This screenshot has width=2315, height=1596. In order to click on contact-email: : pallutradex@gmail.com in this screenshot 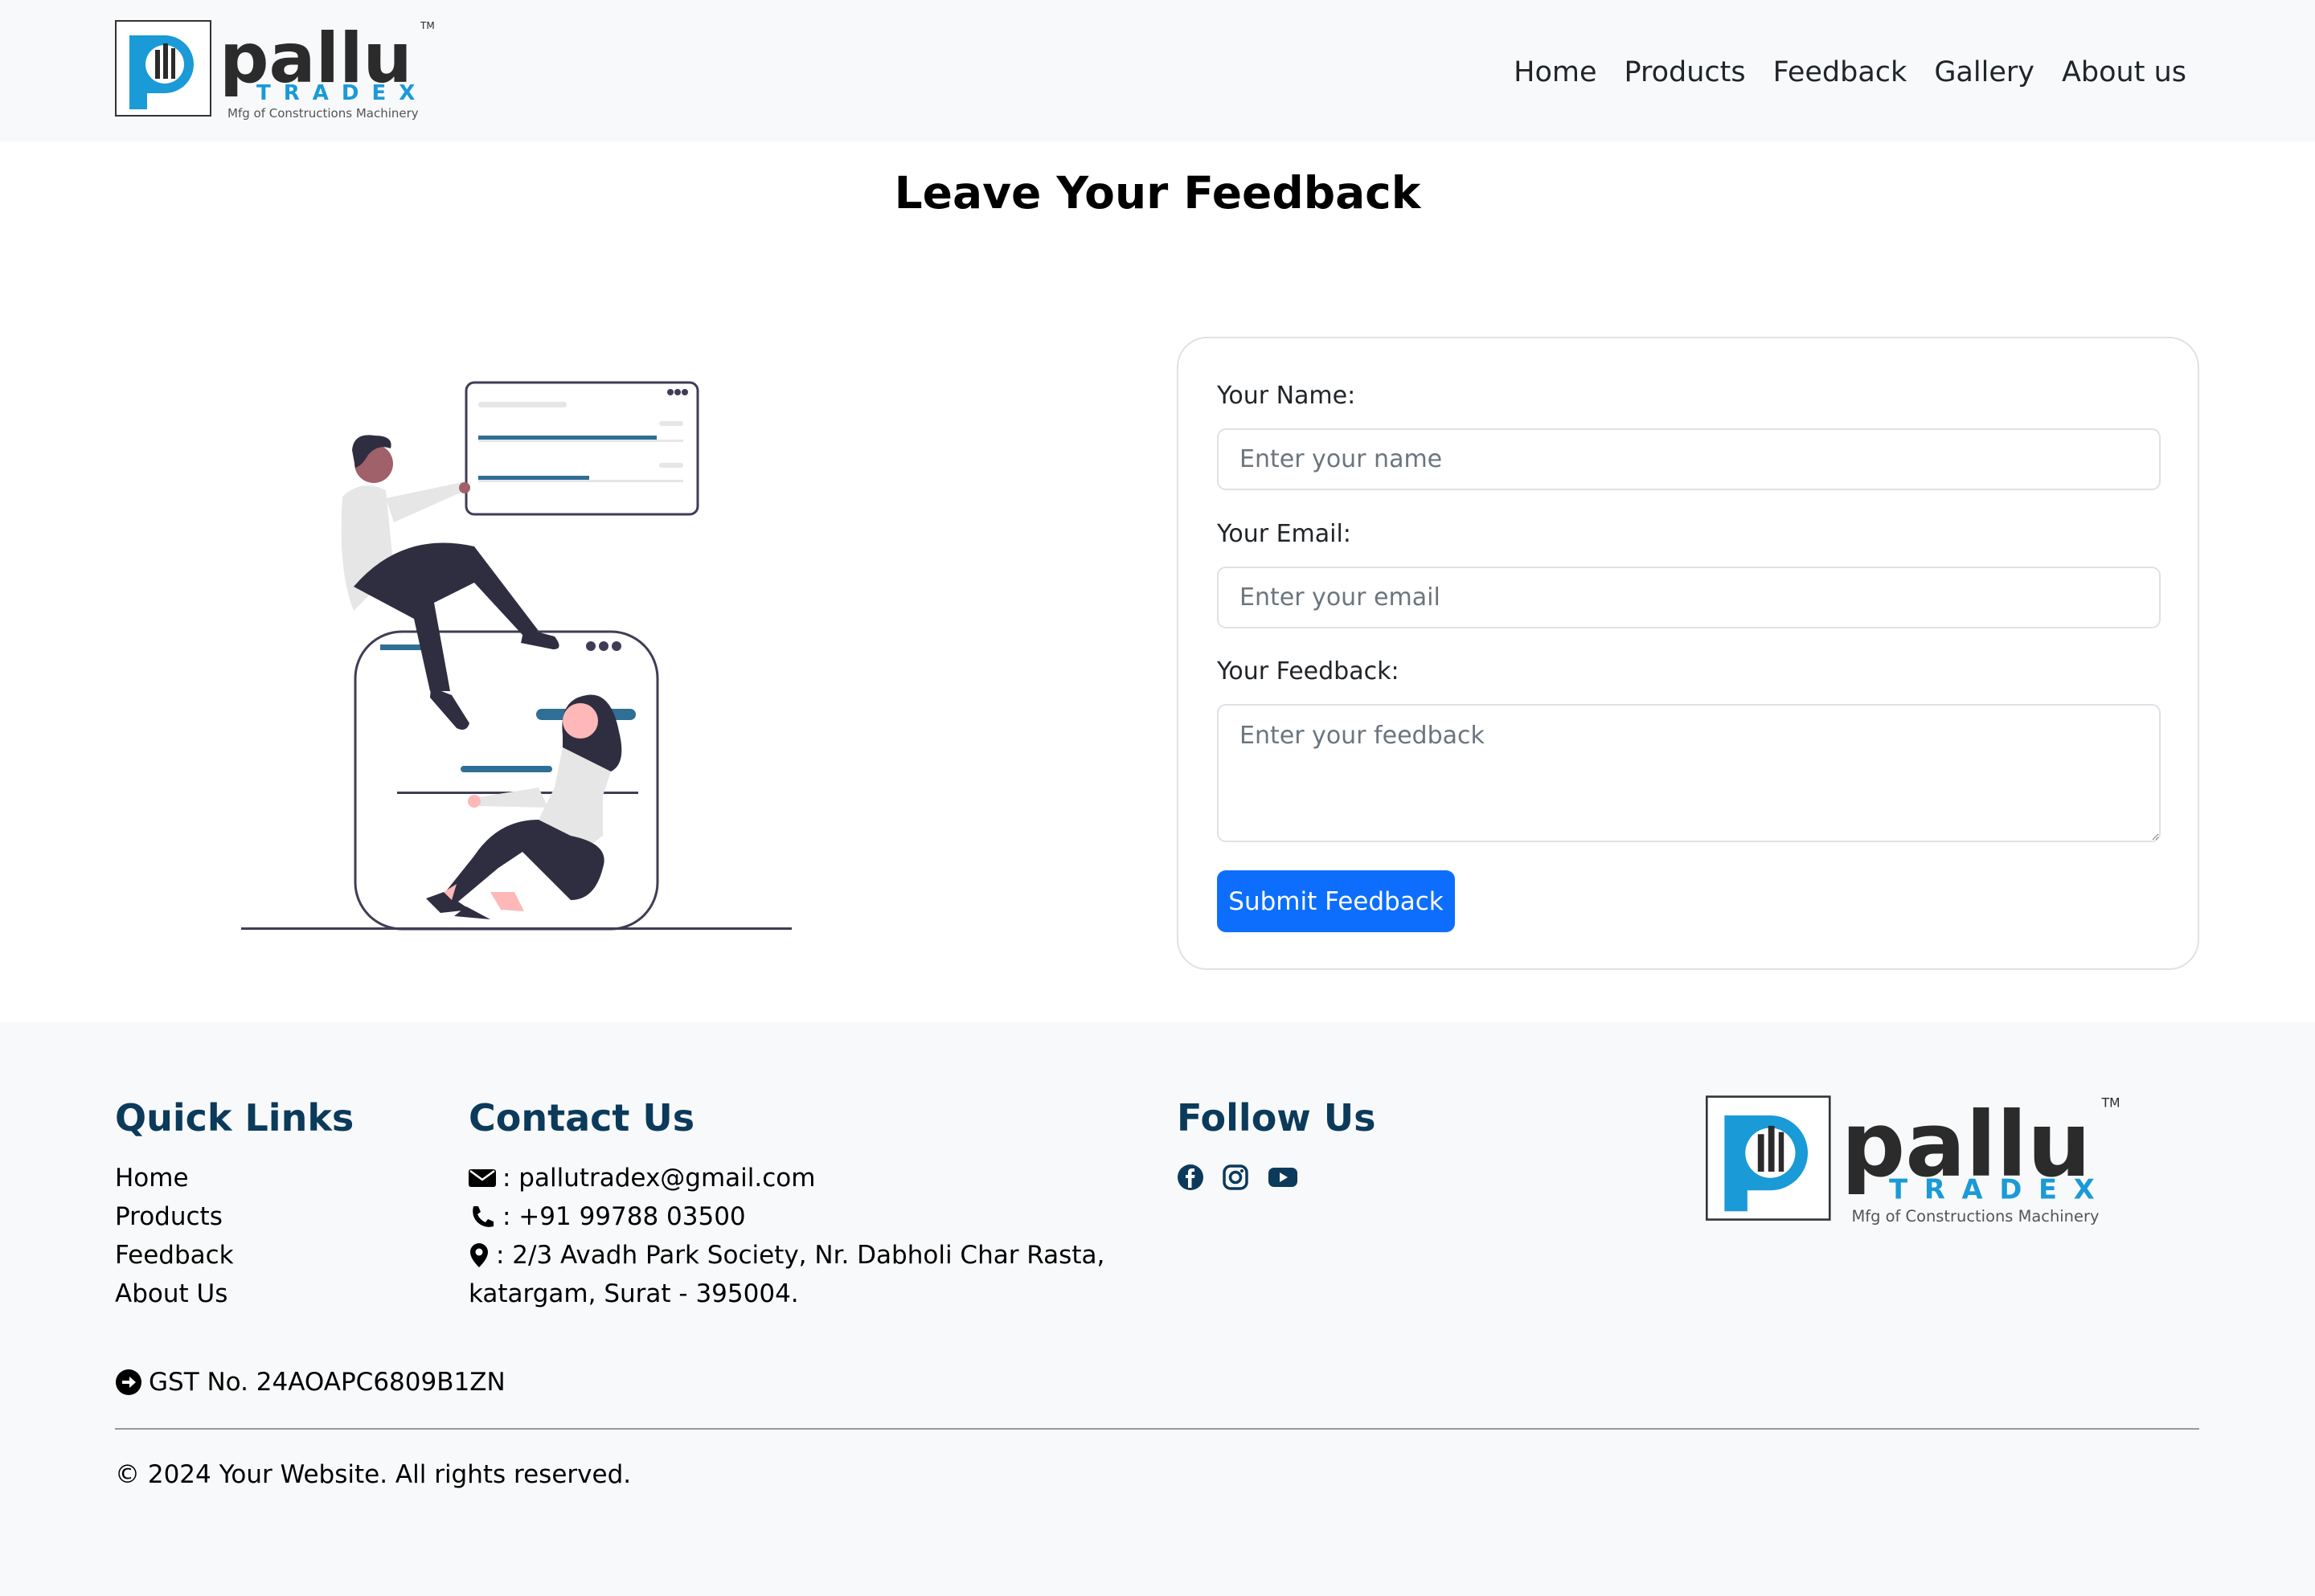, I will do `click(786, 1178)`.